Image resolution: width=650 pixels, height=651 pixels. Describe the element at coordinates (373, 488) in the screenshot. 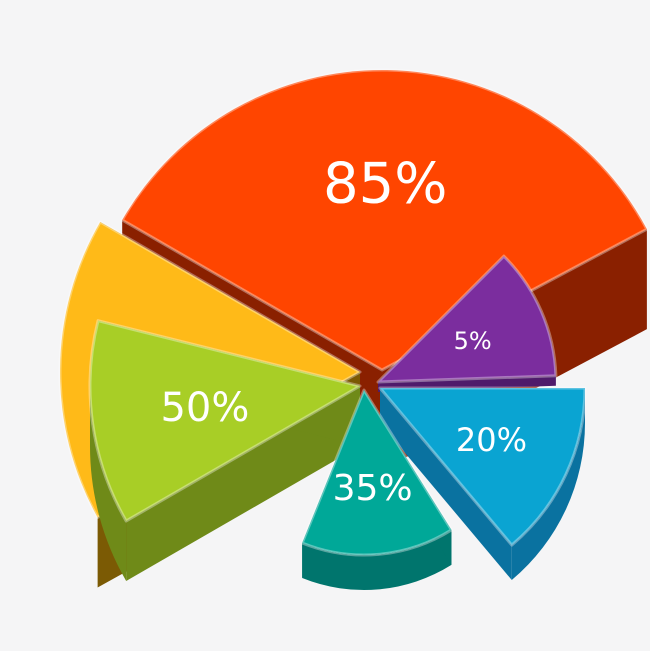

I see `slice-label-35: 35%` at that location.